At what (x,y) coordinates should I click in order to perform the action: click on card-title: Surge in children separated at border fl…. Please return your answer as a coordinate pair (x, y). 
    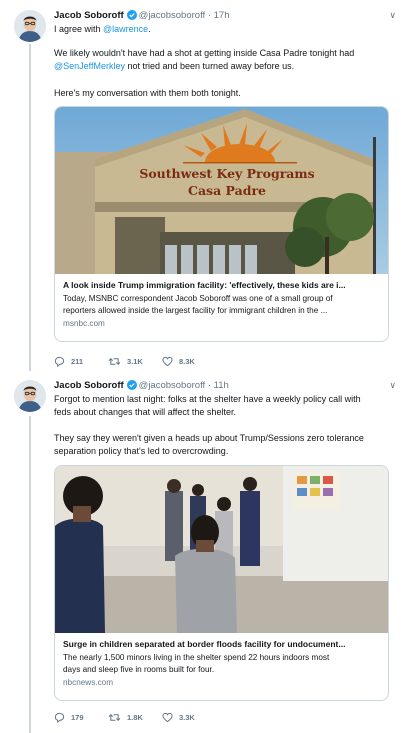
    Looking at the image, I should click on (204, 644).